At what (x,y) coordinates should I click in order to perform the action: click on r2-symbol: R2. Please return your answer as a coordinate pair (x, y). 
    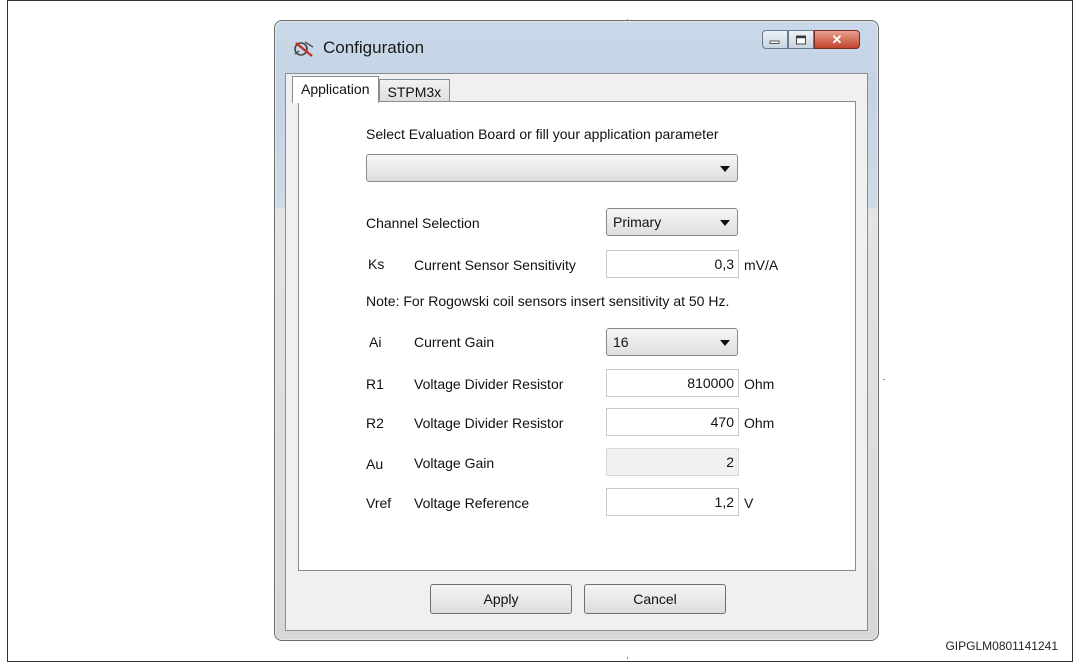
    Looking at the image, I should click on (375, 423).